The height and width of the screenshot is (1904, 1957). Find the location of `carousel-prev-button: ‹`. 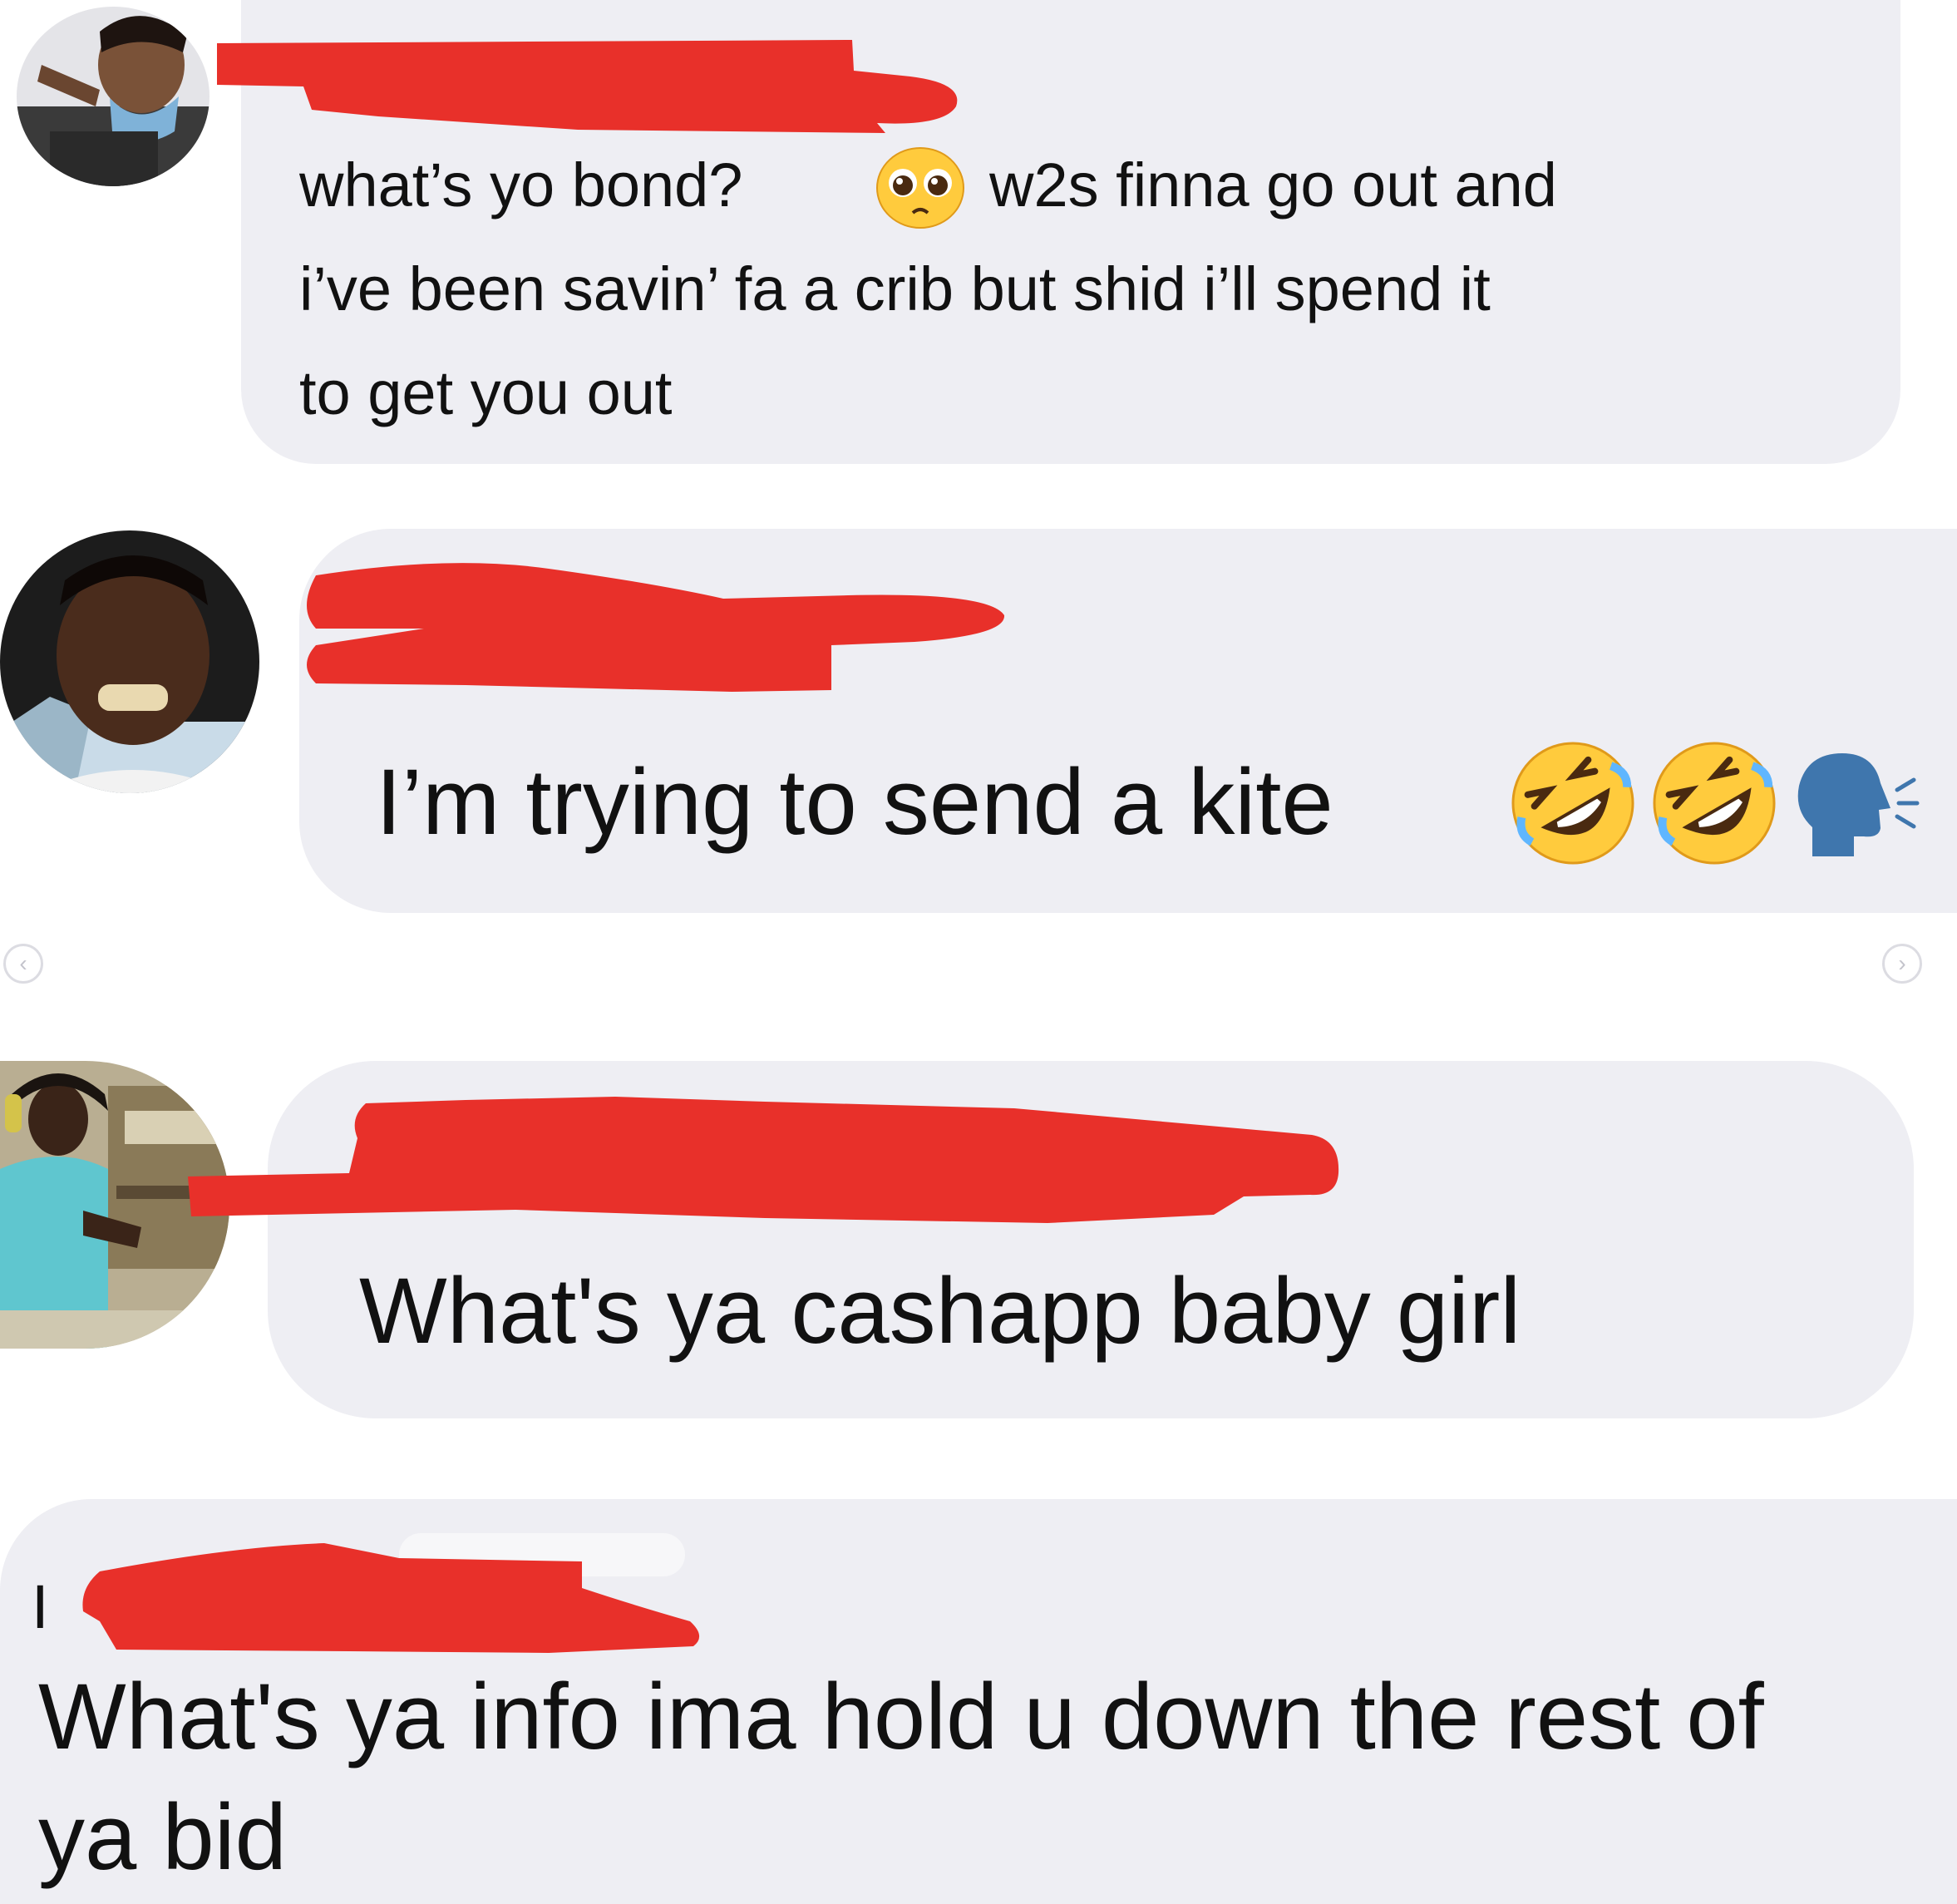

carousel-prev-button: ‹ is located at coordinates (23, 964).